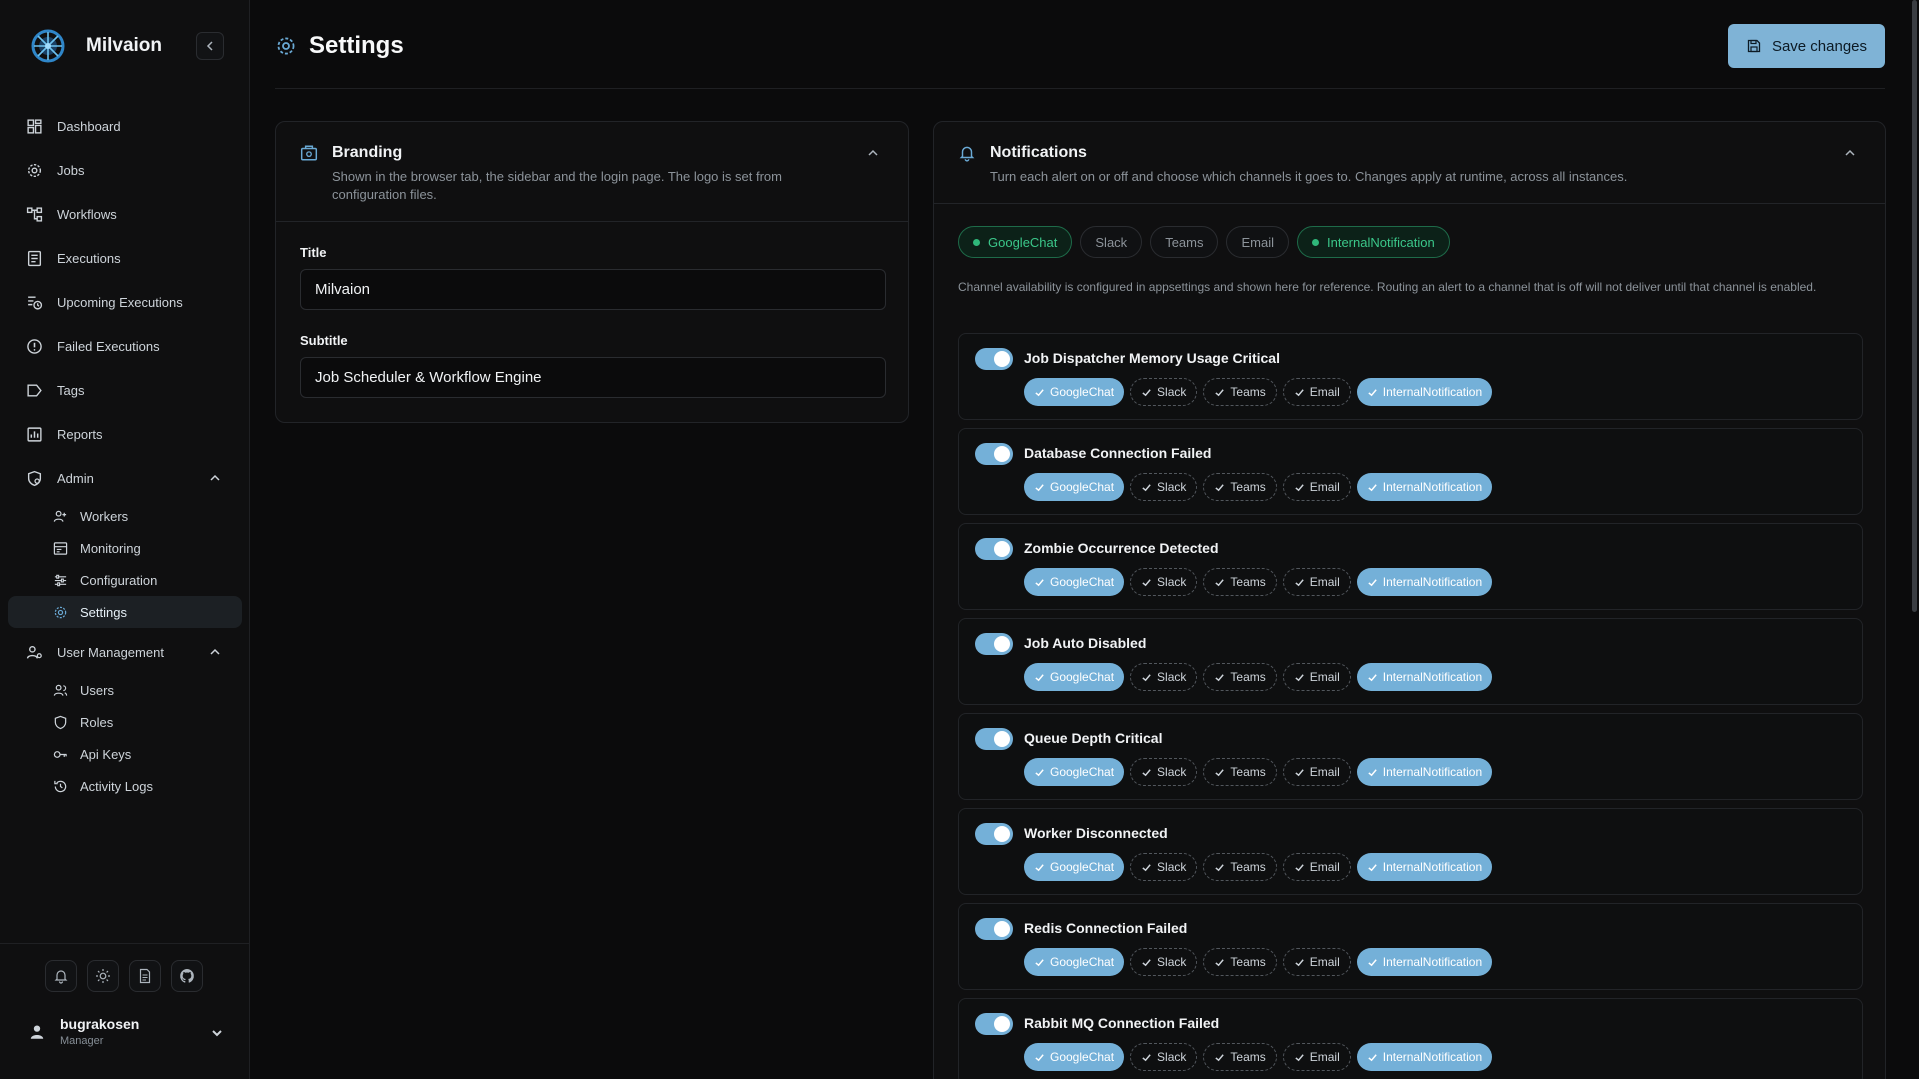 Image resolution: width=1919 pixels, height=1079 pixels. What do you see at coordinates (125, 170) in the screenshot?
I see `nav-jobs: Jobs` at bounding box center [125, 170].